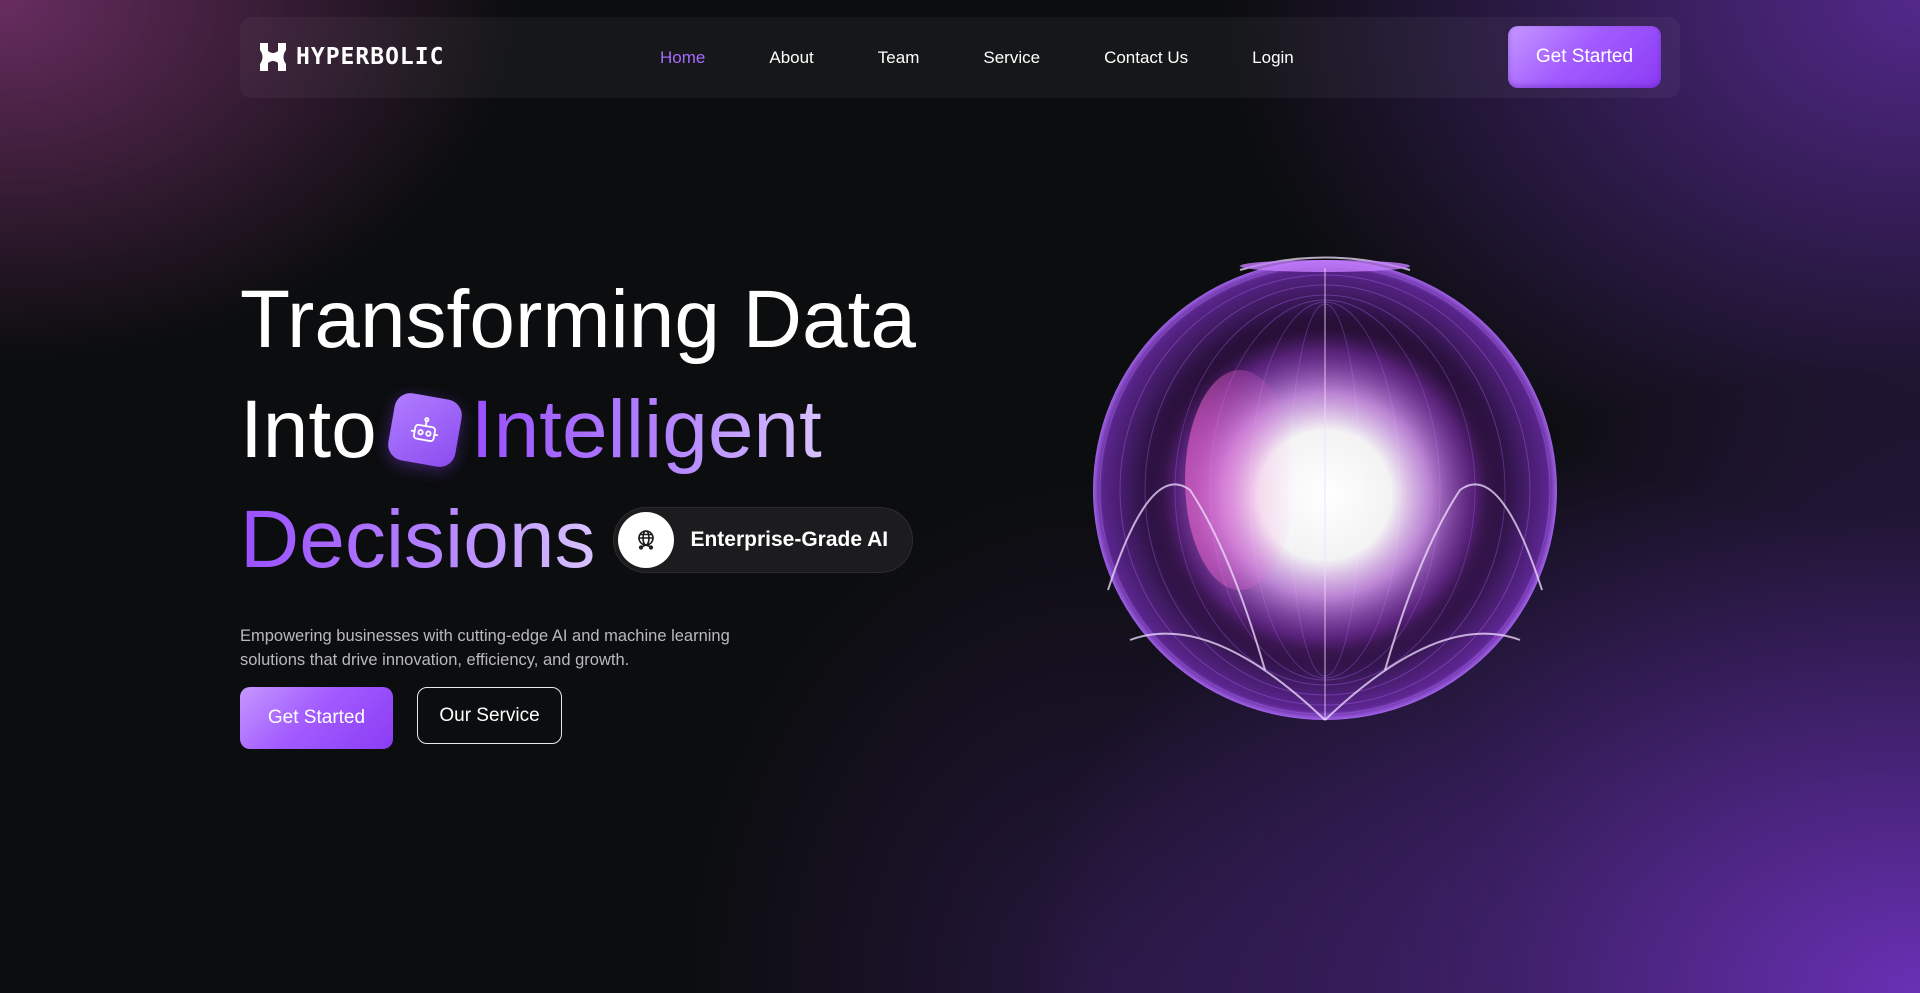 The image size is (1920, 993). I want to click on robot-icon, so click(424, 430).